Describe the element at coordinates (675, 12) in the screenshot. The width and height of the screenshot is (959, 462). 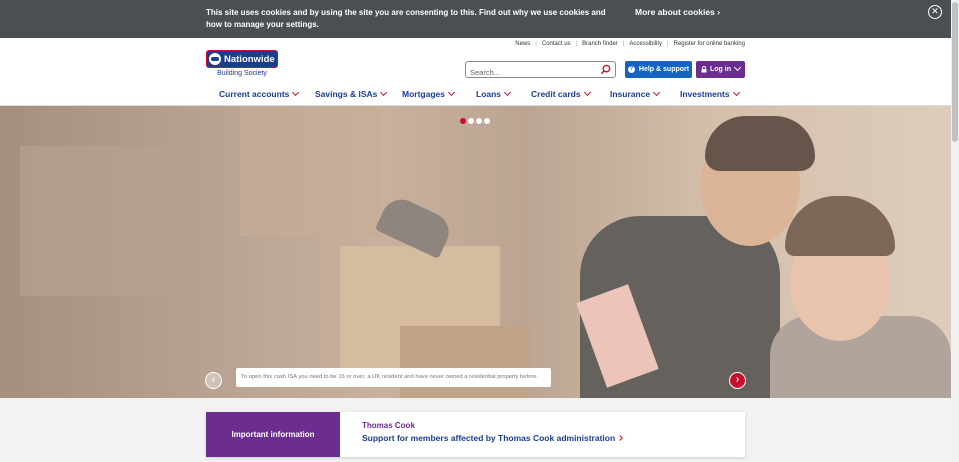
I see `more-about-cookies-label: More about cookies` at that location.